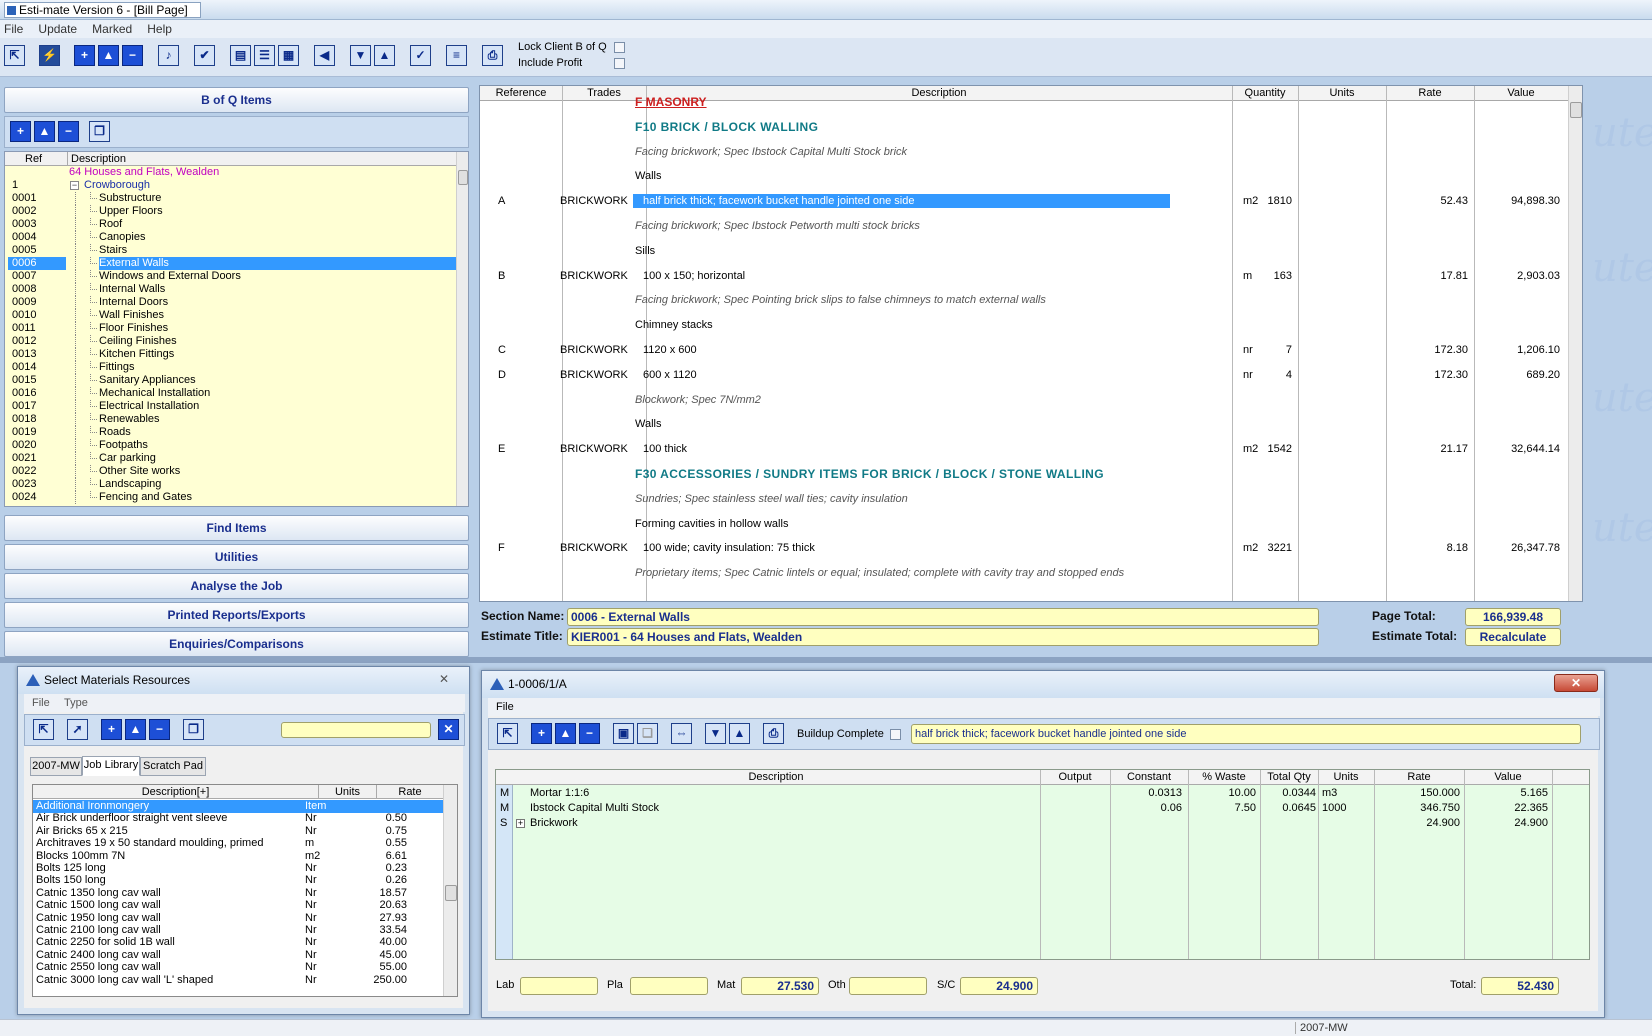 This screenshot has height=1036, width=1652. I want to click on materials-row: Blocks 100mm 7N m2 6.61, so click(238, 856).